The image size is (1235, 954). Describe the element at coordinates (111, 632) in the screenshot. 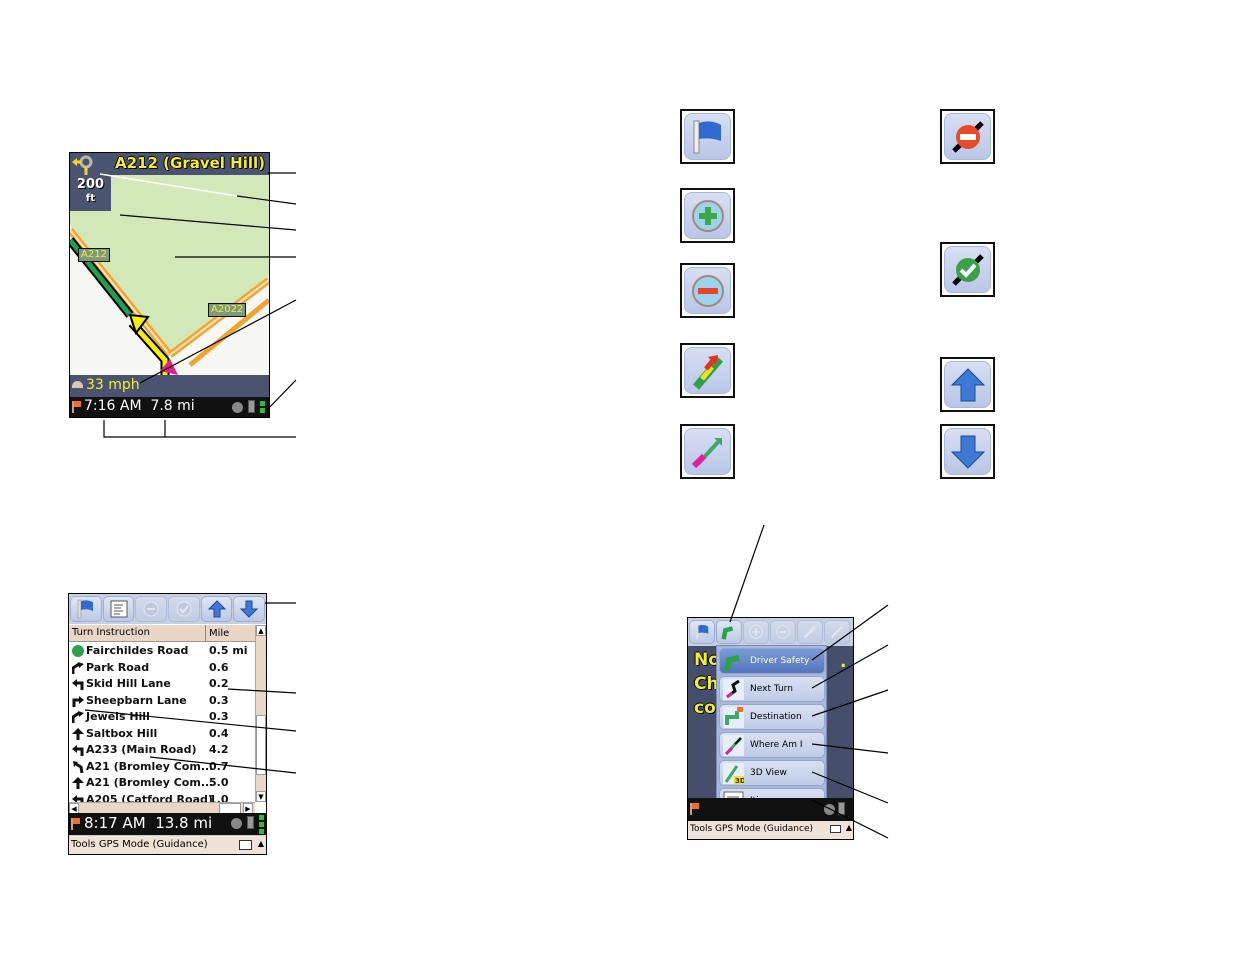

I see `column-header-turn-instruction: Turn Instruction` at that location.